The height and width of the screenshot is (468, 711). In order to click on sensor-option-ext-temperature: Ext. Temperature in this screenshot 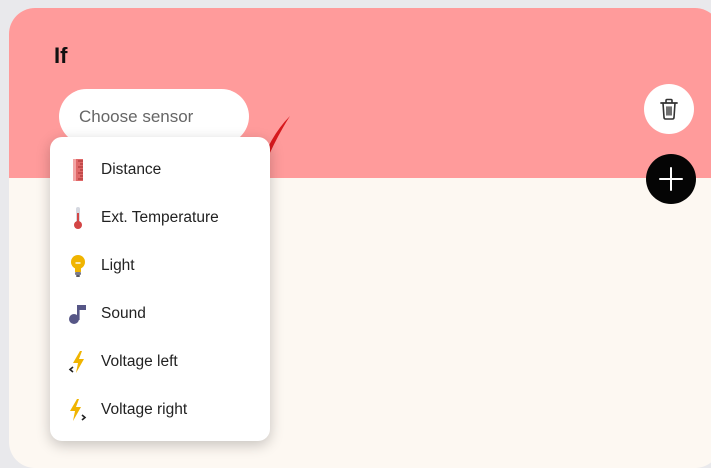, I will do `click(160, 218)`.